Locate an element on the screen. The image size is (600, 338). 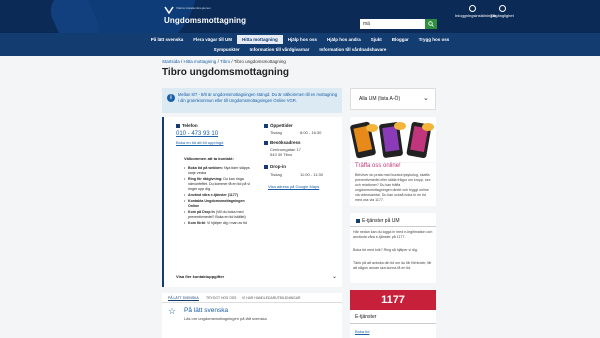
book-call-link: Boka en tid att bli uppringd is located at coordinates (199, 142).